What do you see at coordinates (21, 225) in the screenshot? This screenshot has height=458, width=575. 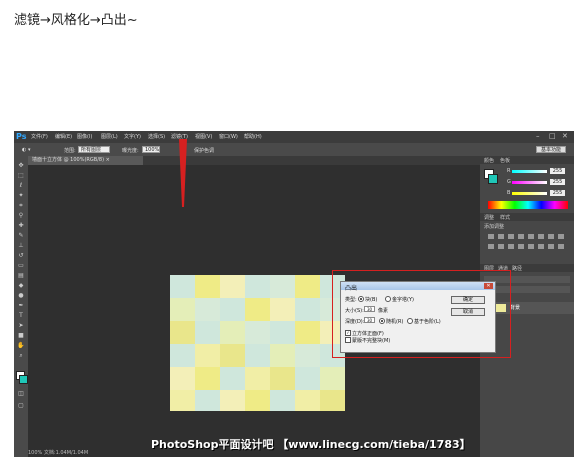 I see `healing-tool-icon: ✚` at bounding box center [21, 225].